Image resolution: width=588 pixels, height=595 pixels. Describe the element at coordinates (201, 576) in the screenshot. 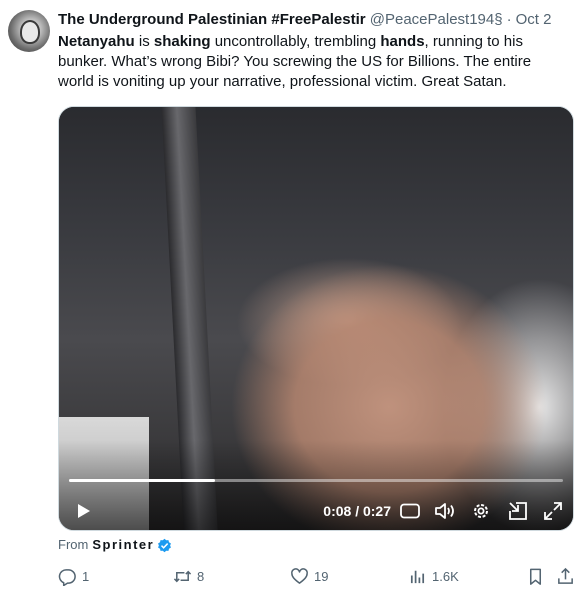

I see `repost-count: 8` at that location.